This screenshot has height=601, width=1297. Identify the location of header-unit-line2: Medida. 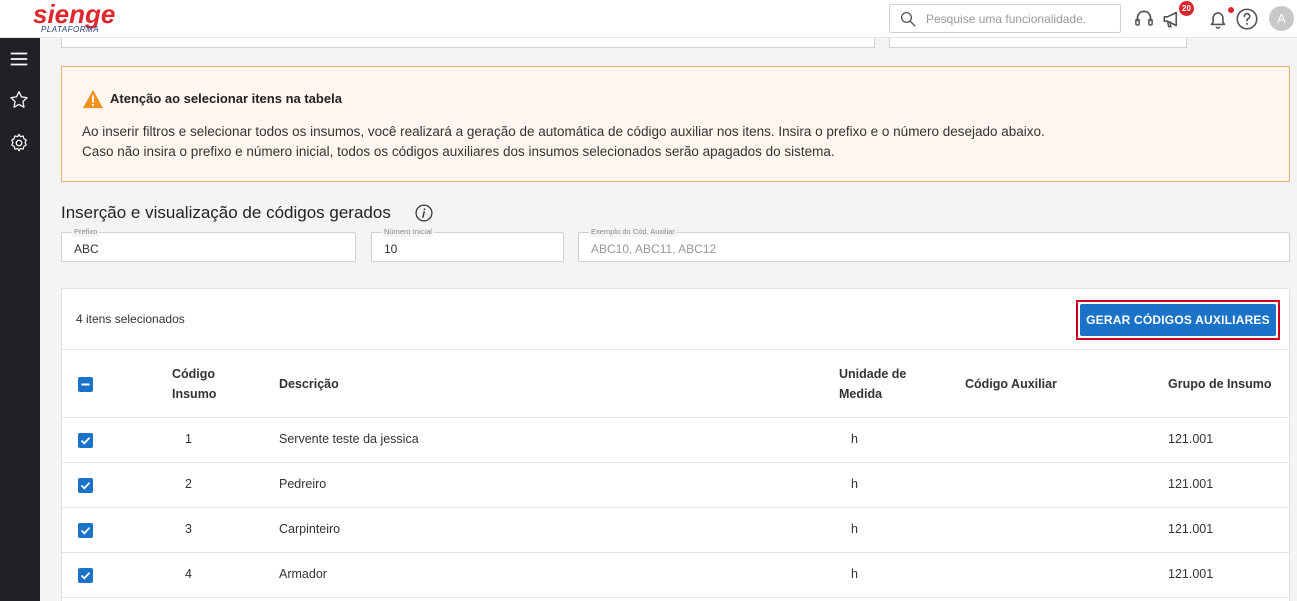
(861, 394).